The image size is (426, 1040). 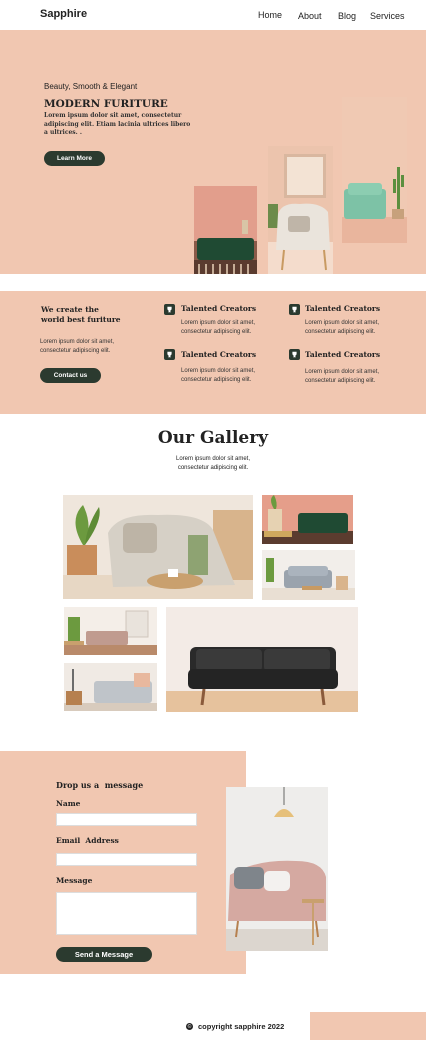 What do you see at coordinates (213, 468) in the screenshot?
I see `gallery-text-2: consectetur adipiscing elit.` at bounding box center [213, 468].